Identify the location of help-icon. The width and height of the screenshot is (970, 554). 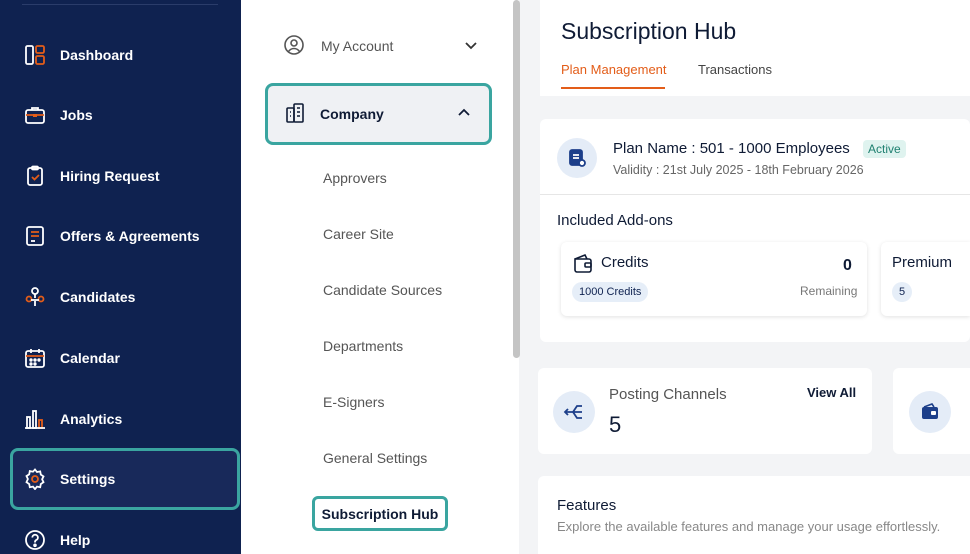
(35, 540).